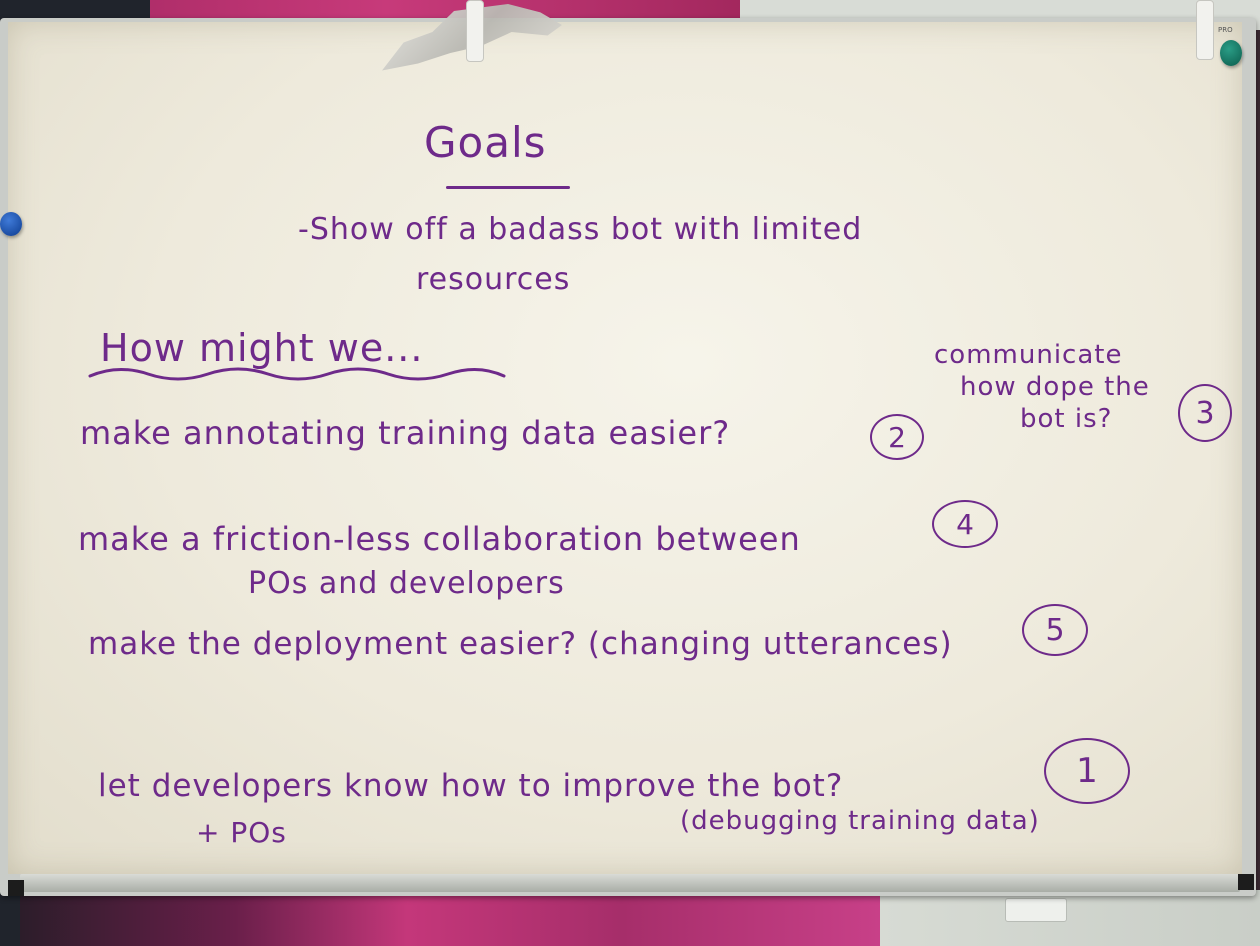 This screenshot has width=1260, height=946. What do you see at coordinates (1066, 419) in the screenshot?
I see `item-communicate-line-3: bot is?` at bounding box center [1066, 419].